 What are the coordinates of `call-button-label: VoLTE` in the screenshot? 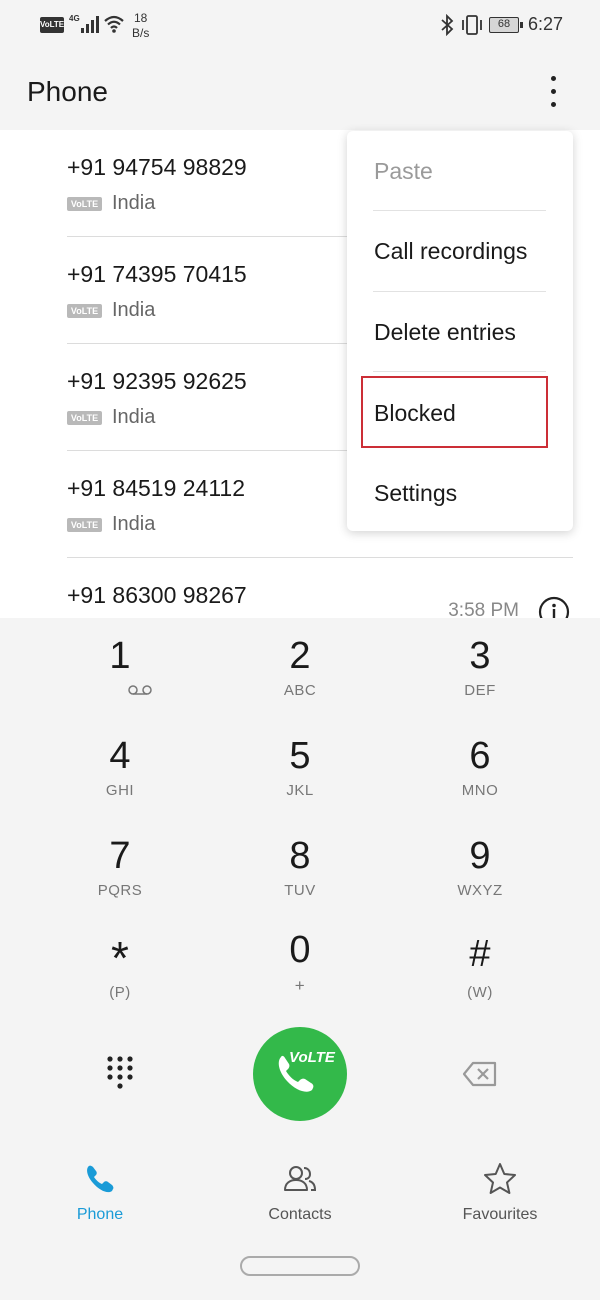 It's located at (312, 1057).